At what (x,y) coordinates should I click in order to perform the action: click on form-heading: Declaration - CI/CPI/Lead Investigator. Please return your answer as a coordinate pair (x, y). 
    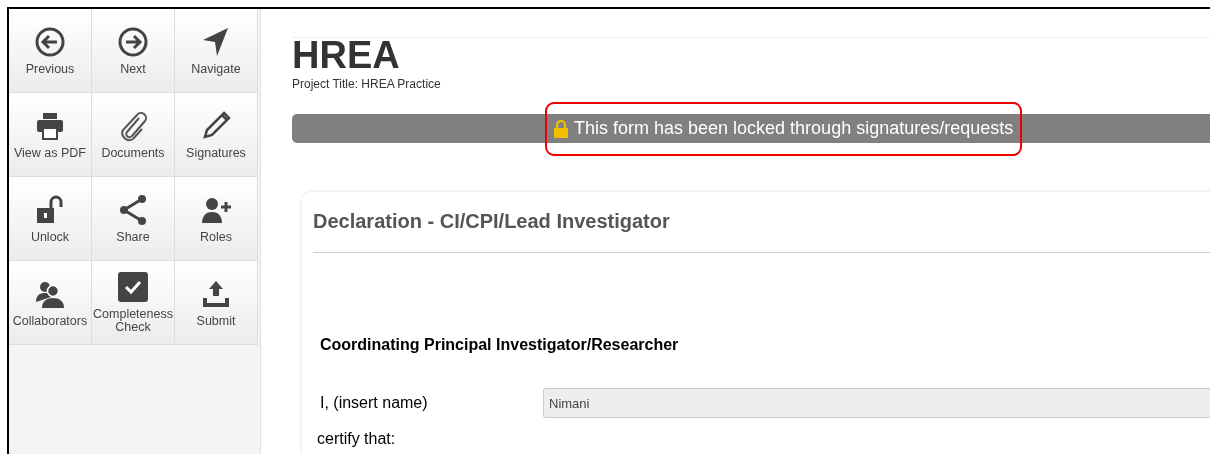
    Looking at the image, I should click on (761, 231).